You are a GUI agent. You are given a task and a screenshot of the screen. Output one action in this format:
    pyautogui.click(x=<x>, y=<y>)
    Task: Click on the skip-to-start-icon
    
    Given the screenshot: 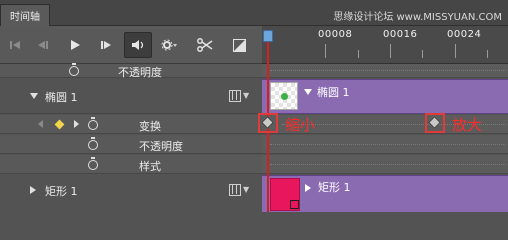 What is the action you would take?
    pyautogui.click(x=15, y=45)
    